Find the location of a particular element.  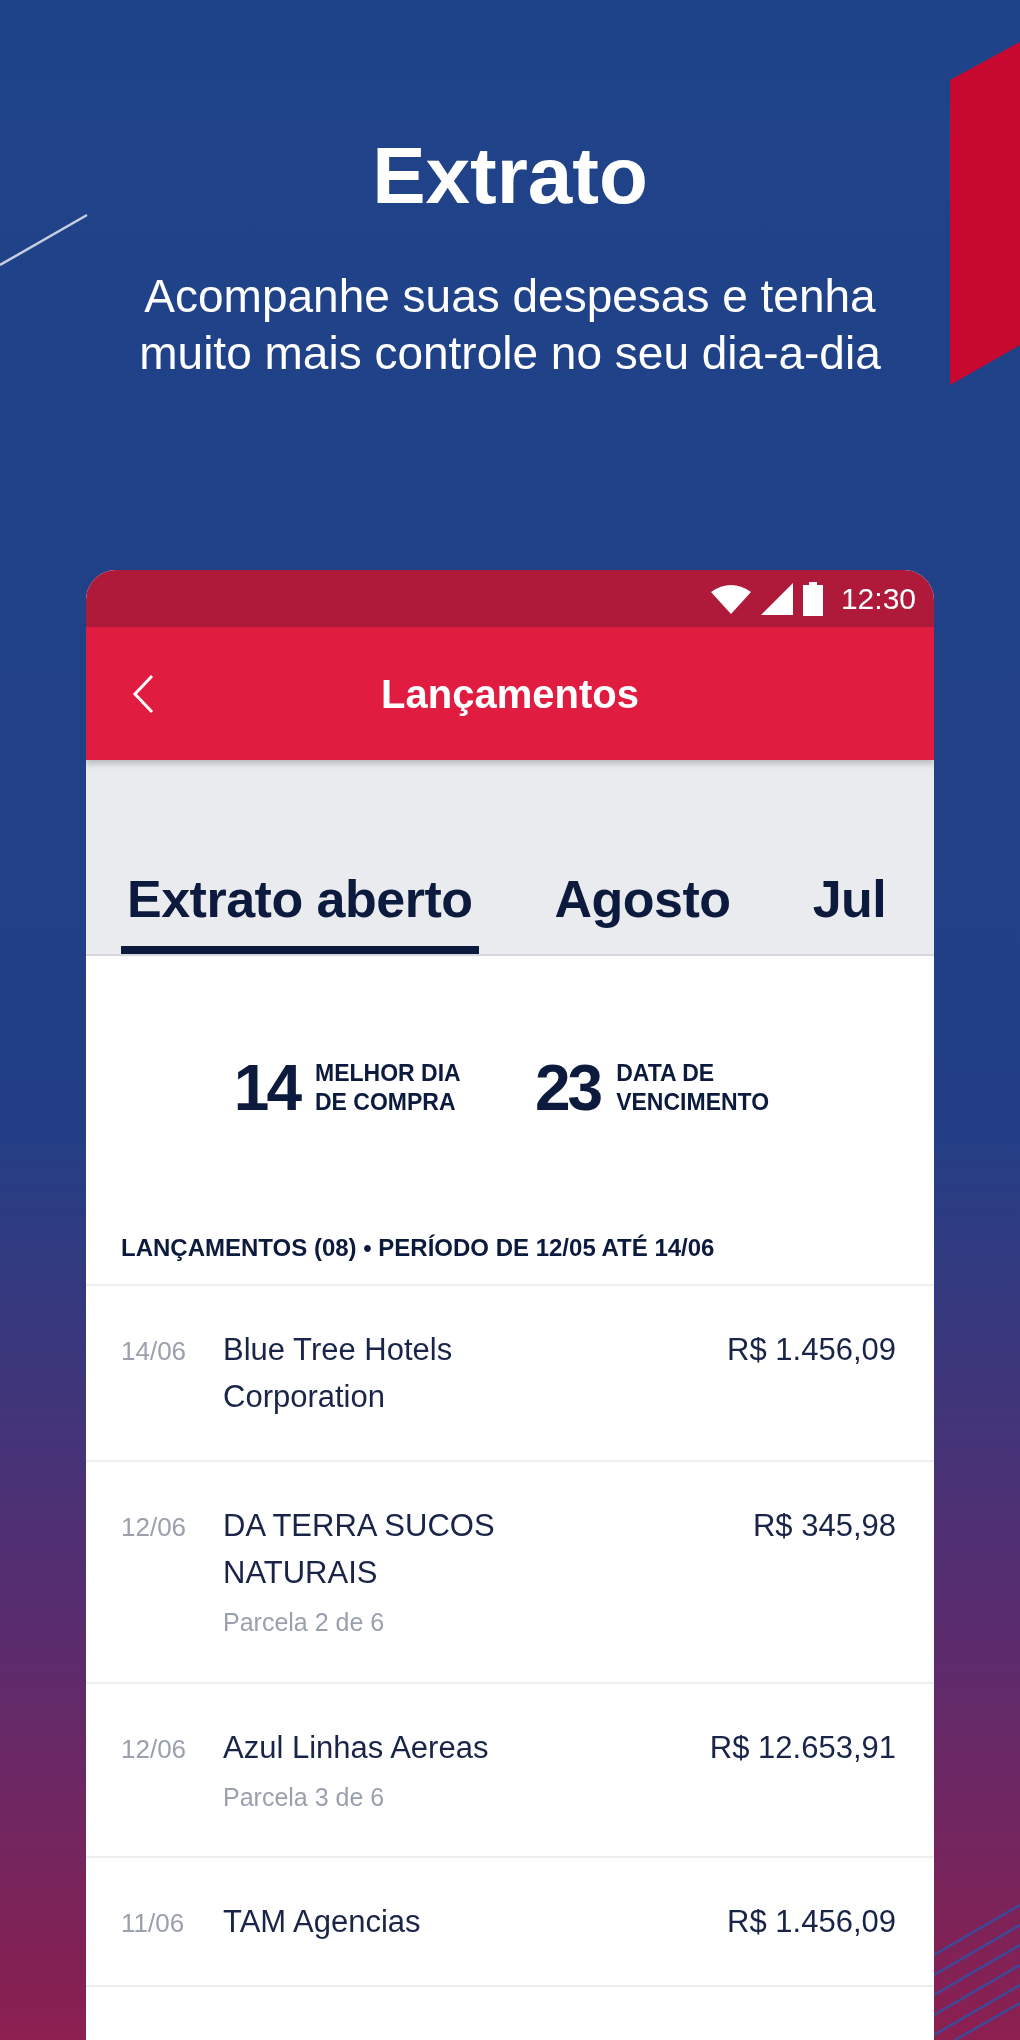

hero-title: Extrato is located at coordinates (510, 176).